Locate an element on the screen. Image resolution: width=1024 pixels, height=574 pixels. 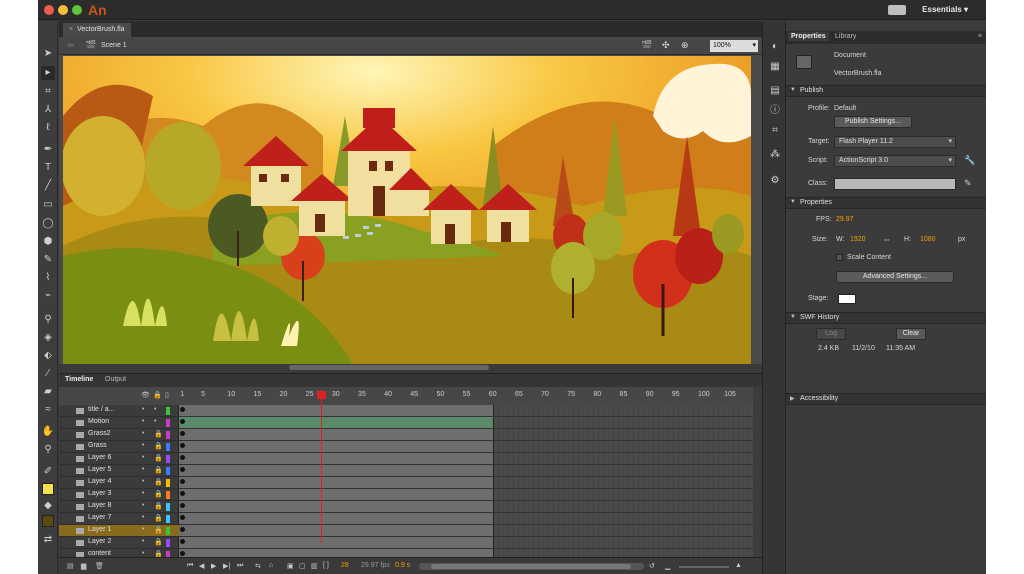
oval-tool-icon: ◯ is located at coordinates (48, 224).